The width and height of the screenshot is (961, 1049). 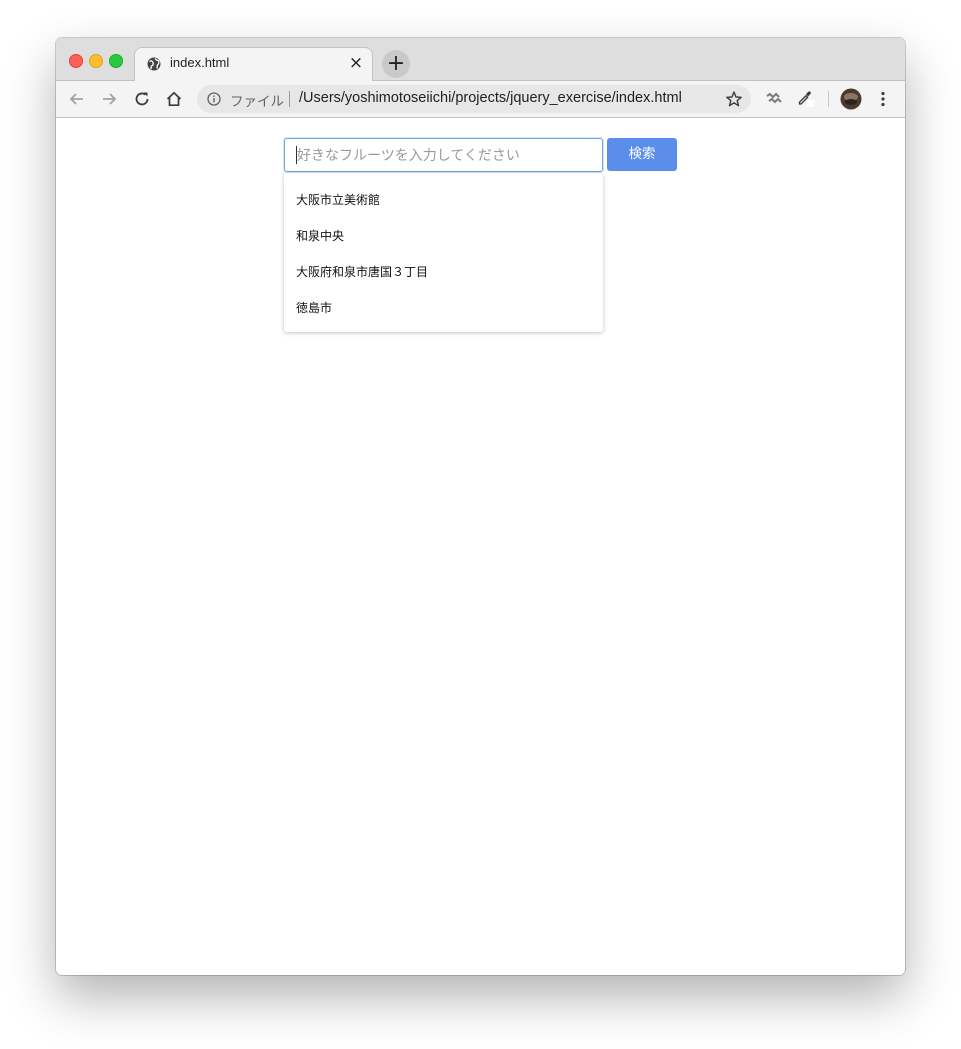 I want to click on search-button: 検索, so click(x=642, y=154).